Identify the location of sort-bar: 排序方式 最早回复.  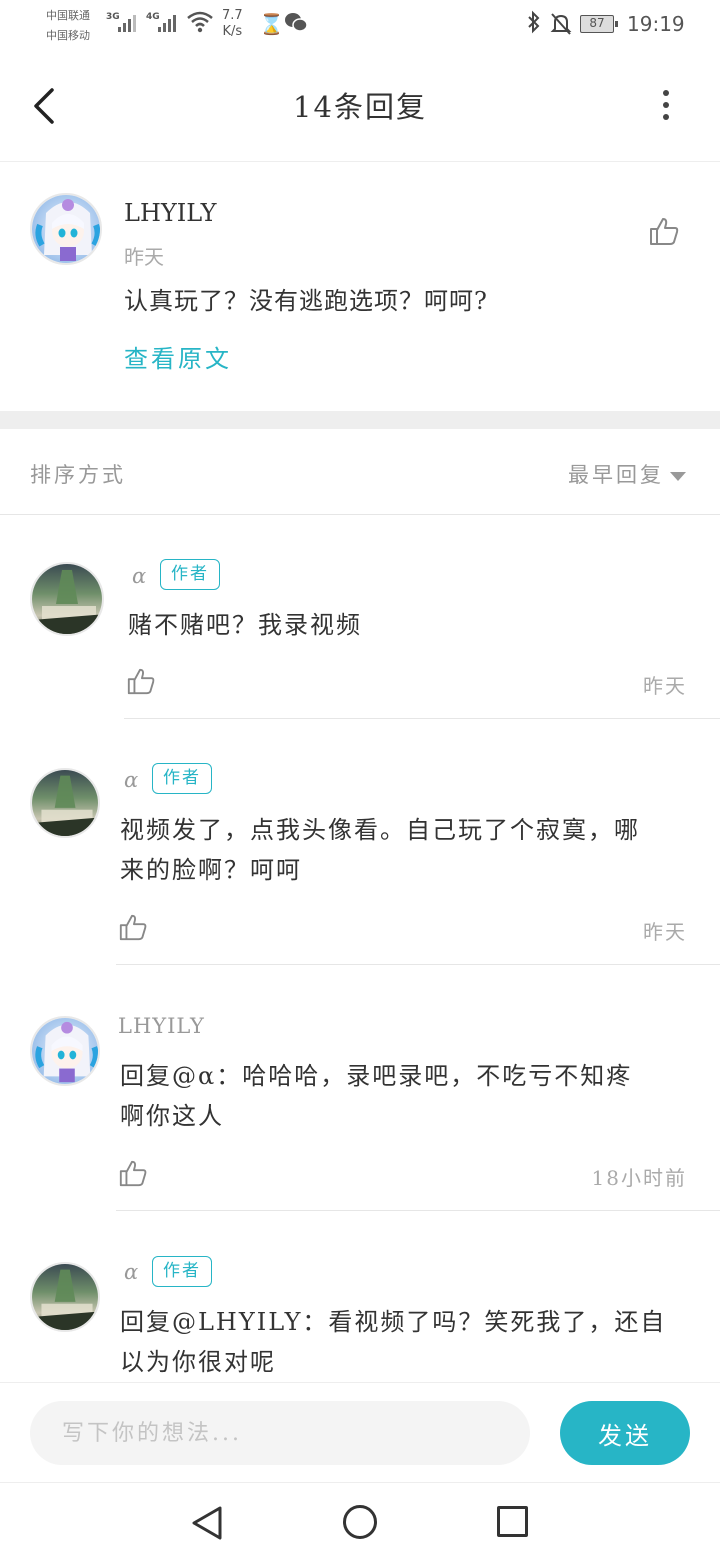
(360, 472).